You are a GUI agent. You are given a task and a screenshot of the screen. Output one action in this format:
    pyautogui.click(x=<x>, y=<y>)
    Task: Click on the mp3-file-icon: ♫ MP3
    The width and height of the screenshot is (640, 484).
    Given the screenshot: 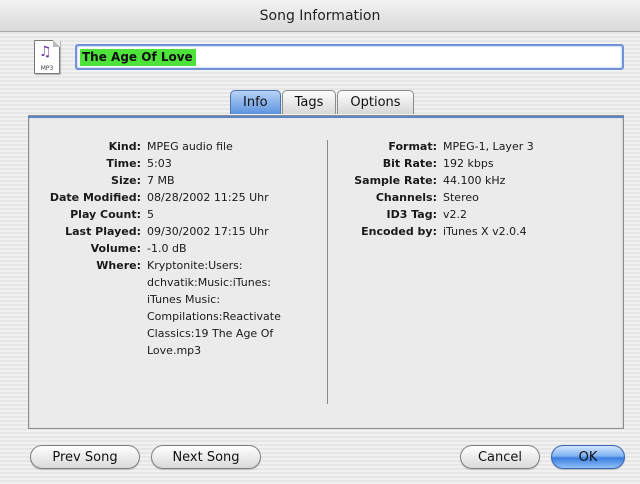 What is the action you would take?
    pyautogui.click(x=47, y=57)
    